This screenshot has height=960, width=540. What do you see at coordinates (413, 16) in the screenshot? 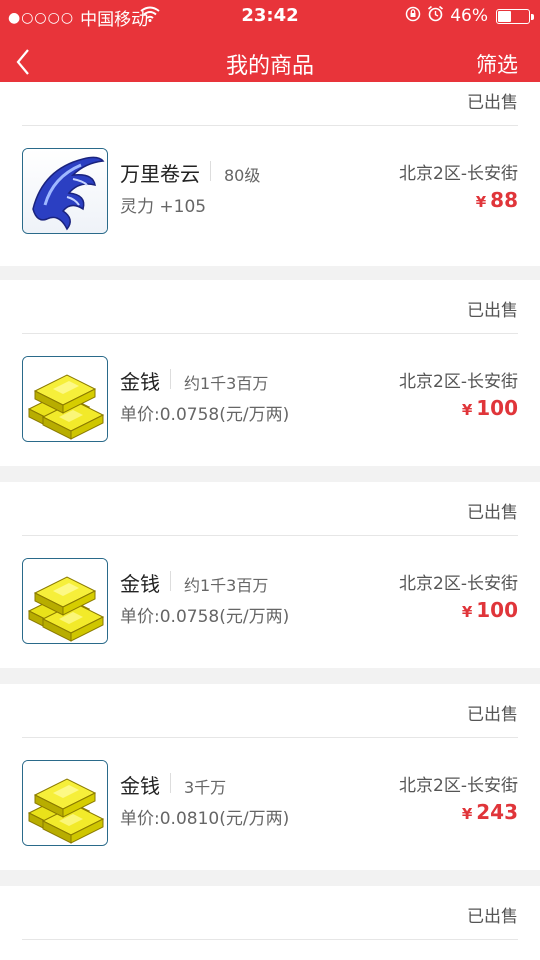
I see `rotation-lock-icon` at bounding box center [413, 16].